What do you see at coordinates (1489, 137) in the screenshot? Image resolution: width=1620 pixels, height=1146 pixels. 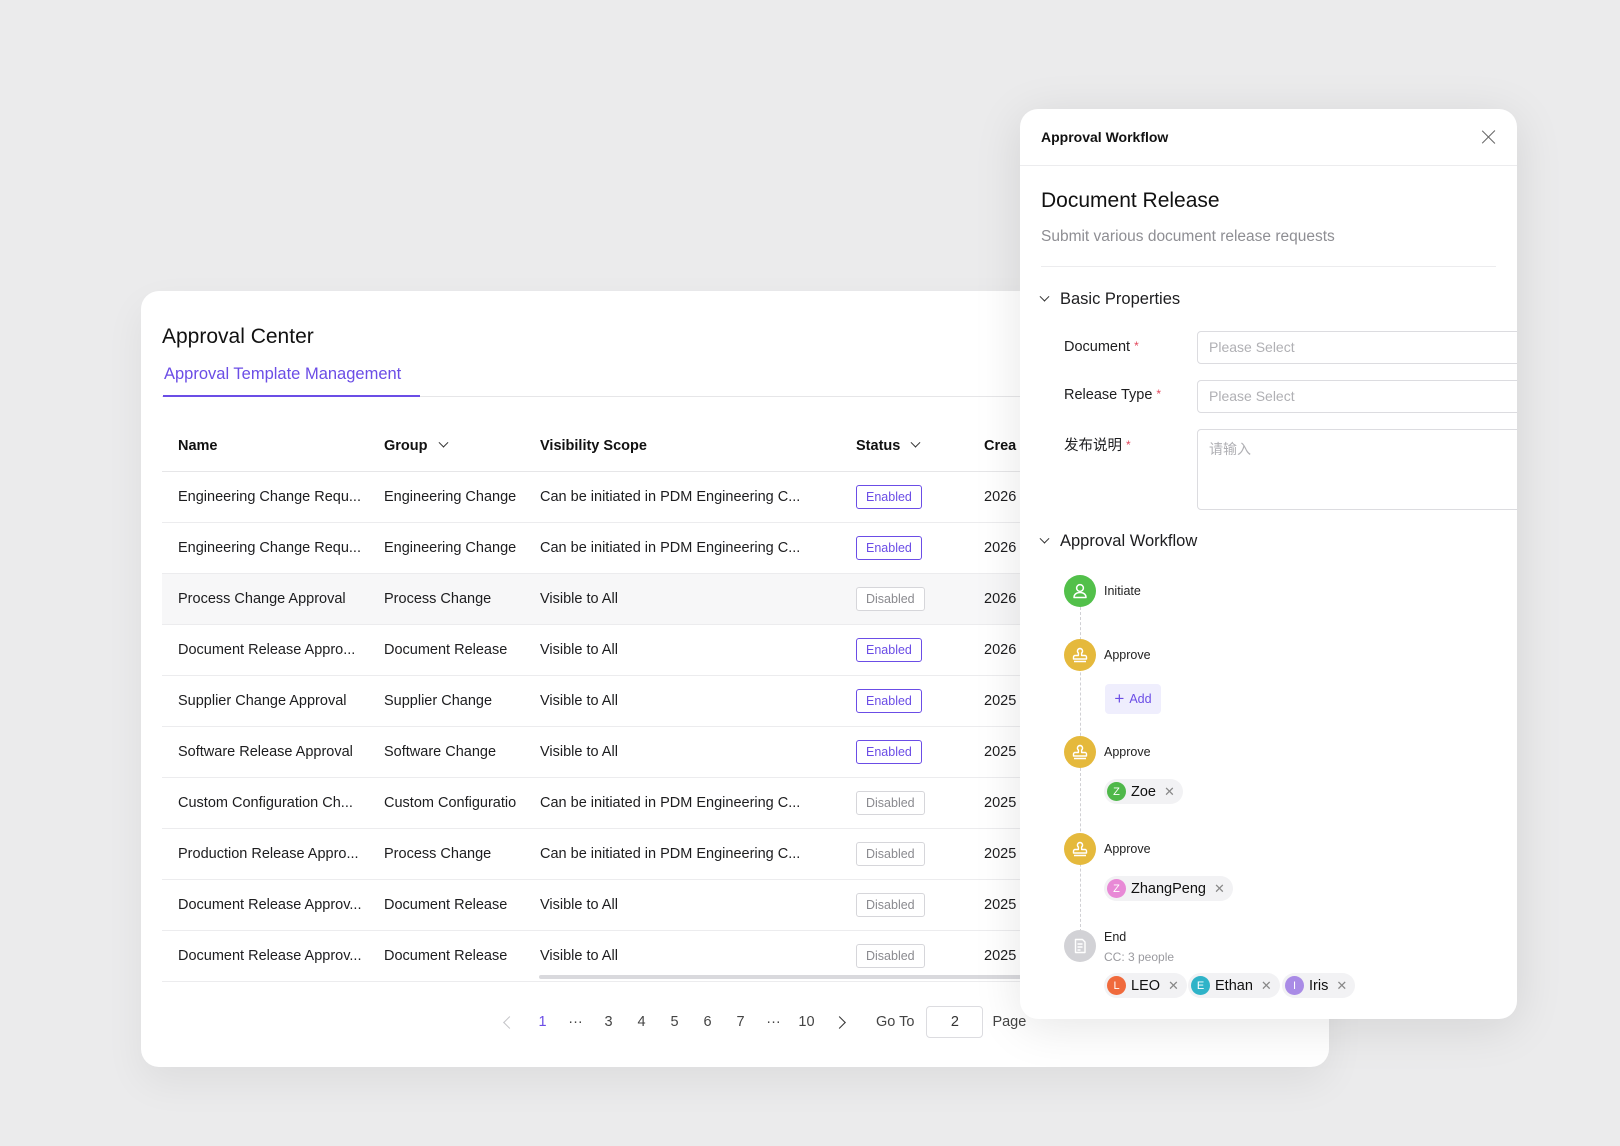 I see `close-icon` at bounding box center [1489, 137].